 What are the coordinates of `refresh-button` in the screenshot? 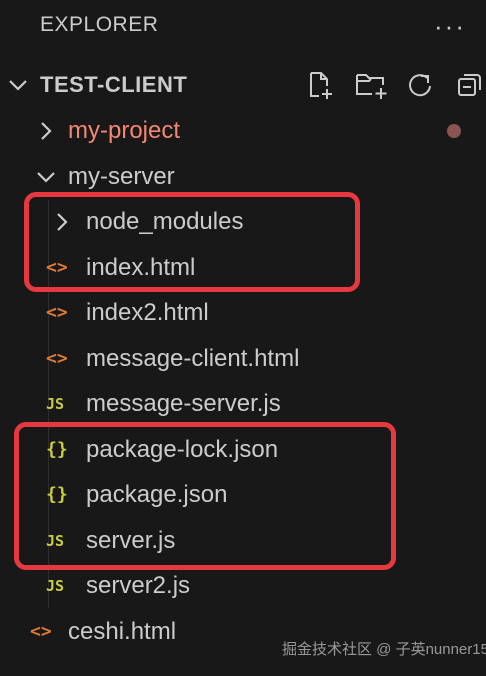 It's located at (420, 85).